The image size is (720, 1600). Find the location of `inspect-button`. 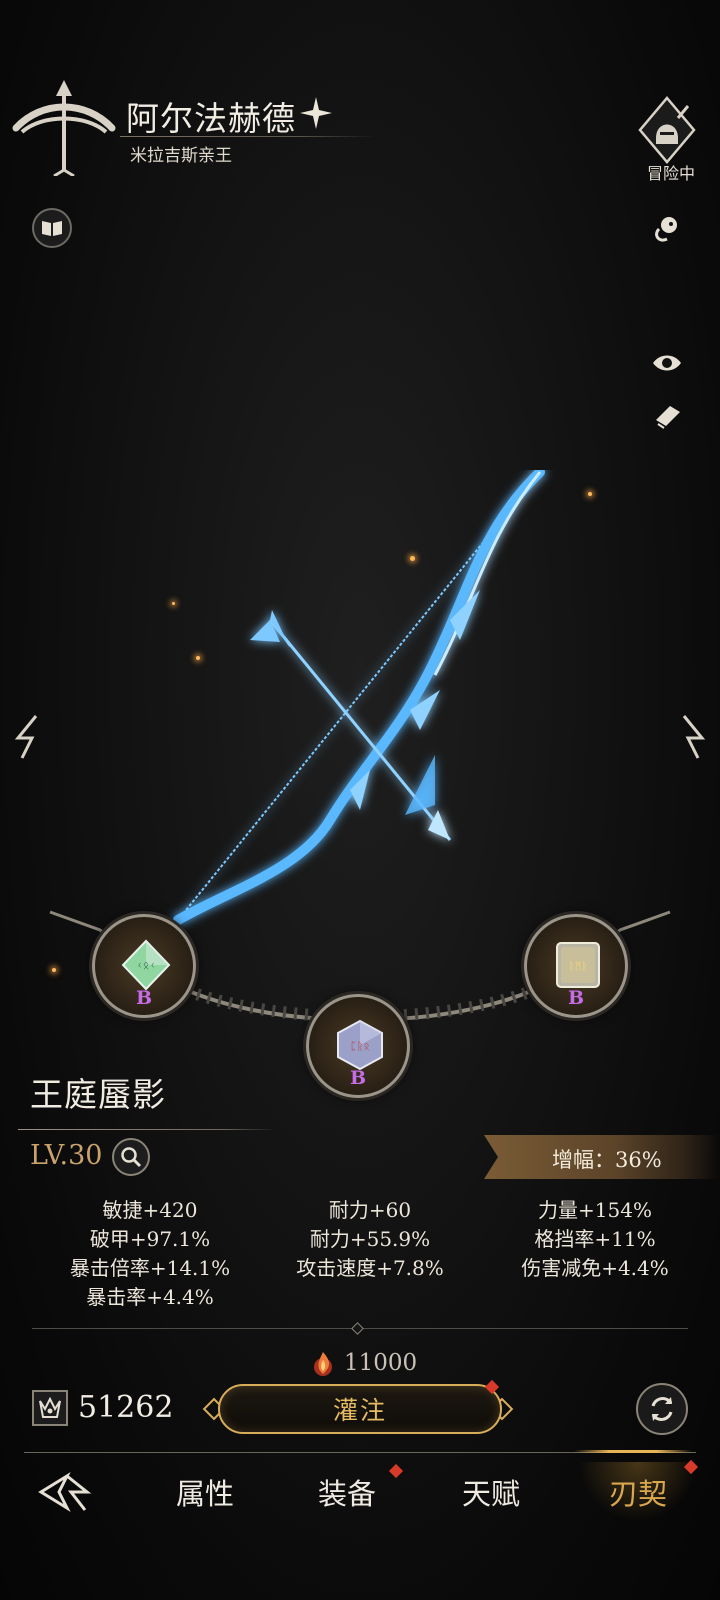

inspect-button is located at coordinates (131, 1157).